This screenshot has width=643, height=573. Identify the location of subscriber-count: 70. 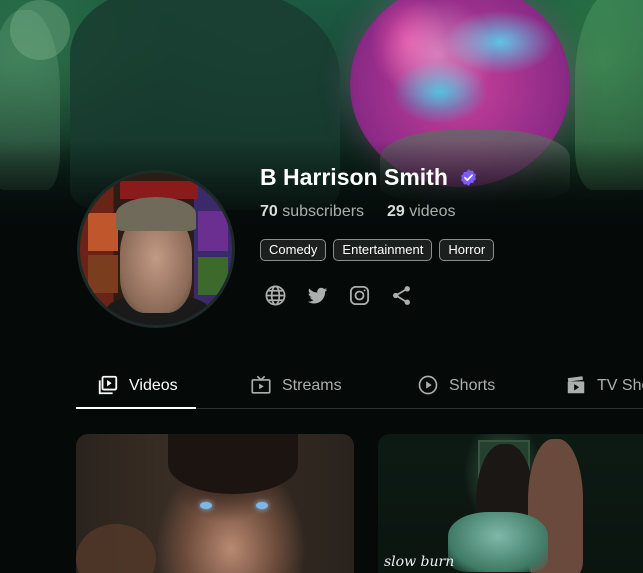
(269, 211).